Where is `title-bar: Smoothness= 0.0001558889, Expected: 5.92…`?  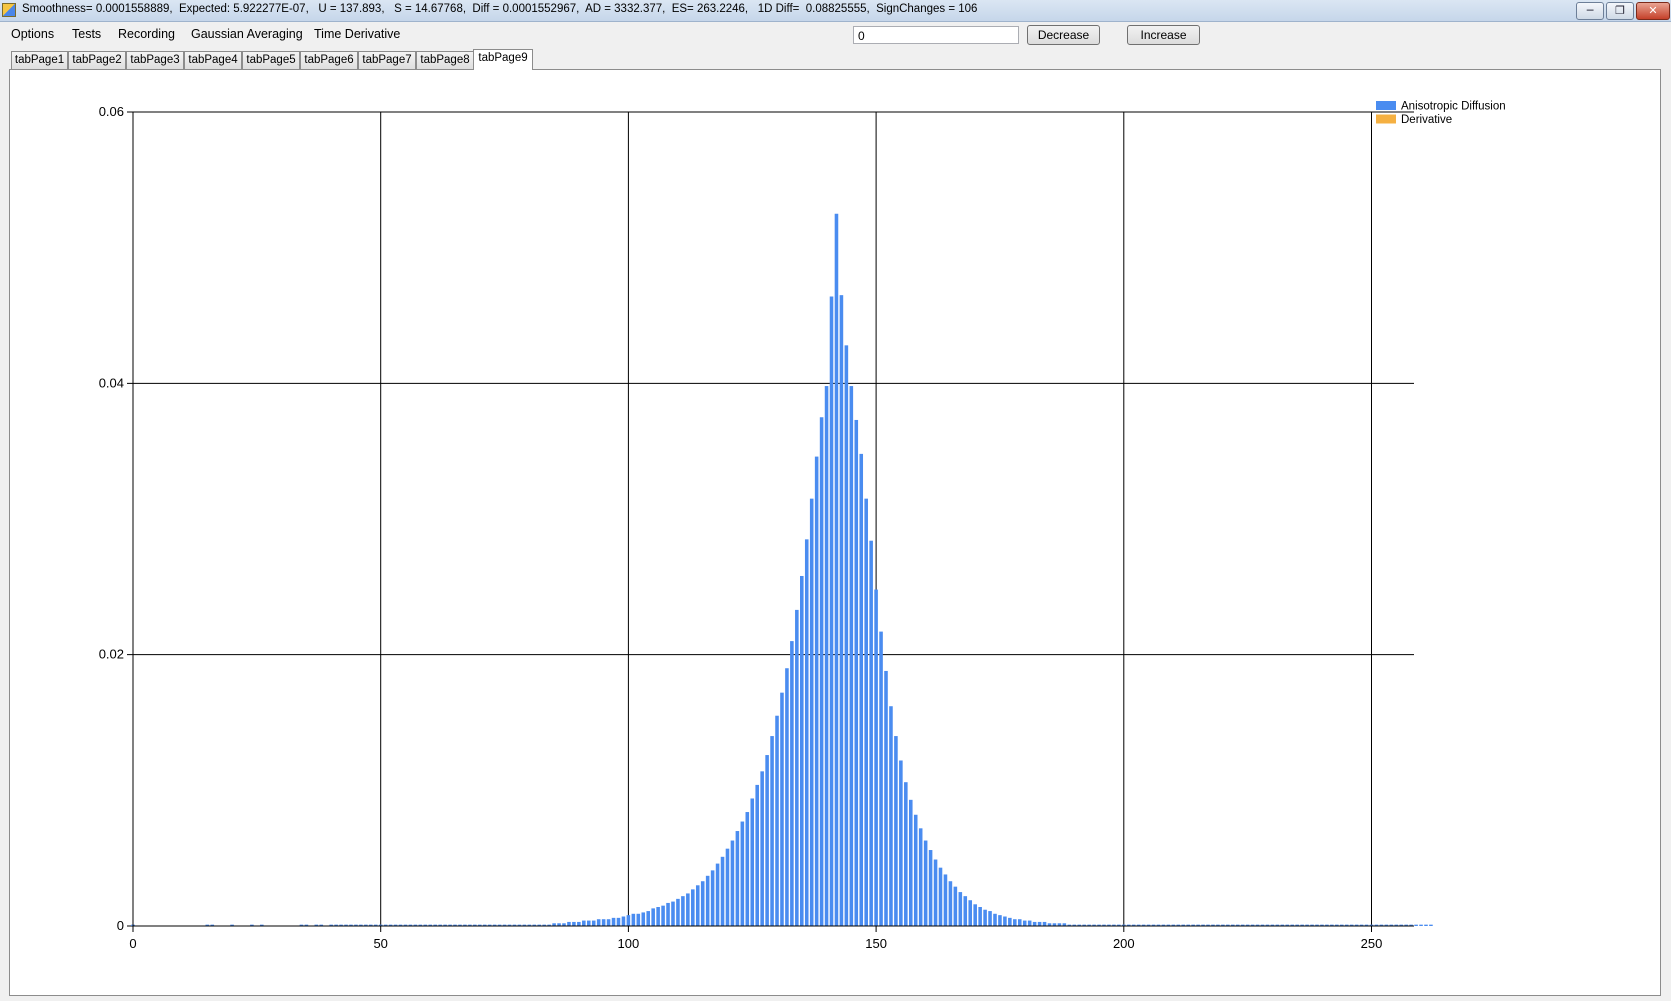
title-bar: Smoothness= 0.0001558889, Expected: 5.92… is located at coordinates (835, 11).